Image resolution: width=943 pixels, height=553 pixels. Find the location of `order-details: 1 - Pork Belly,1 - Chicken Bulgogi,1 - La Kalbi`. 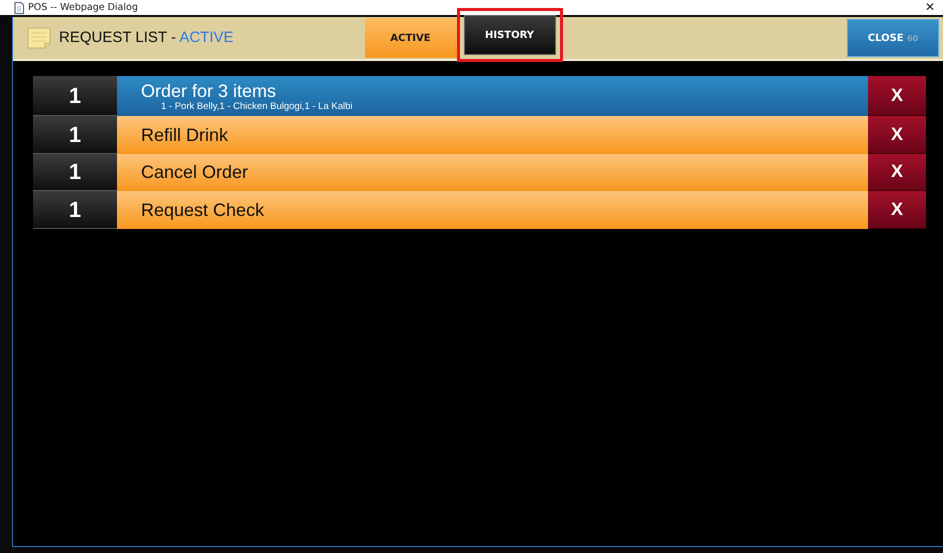

order-details: 1 - Pork Belly,1 - Chicken Bulgogi,1 - La Kalbi is located at coordinates (257, 106).